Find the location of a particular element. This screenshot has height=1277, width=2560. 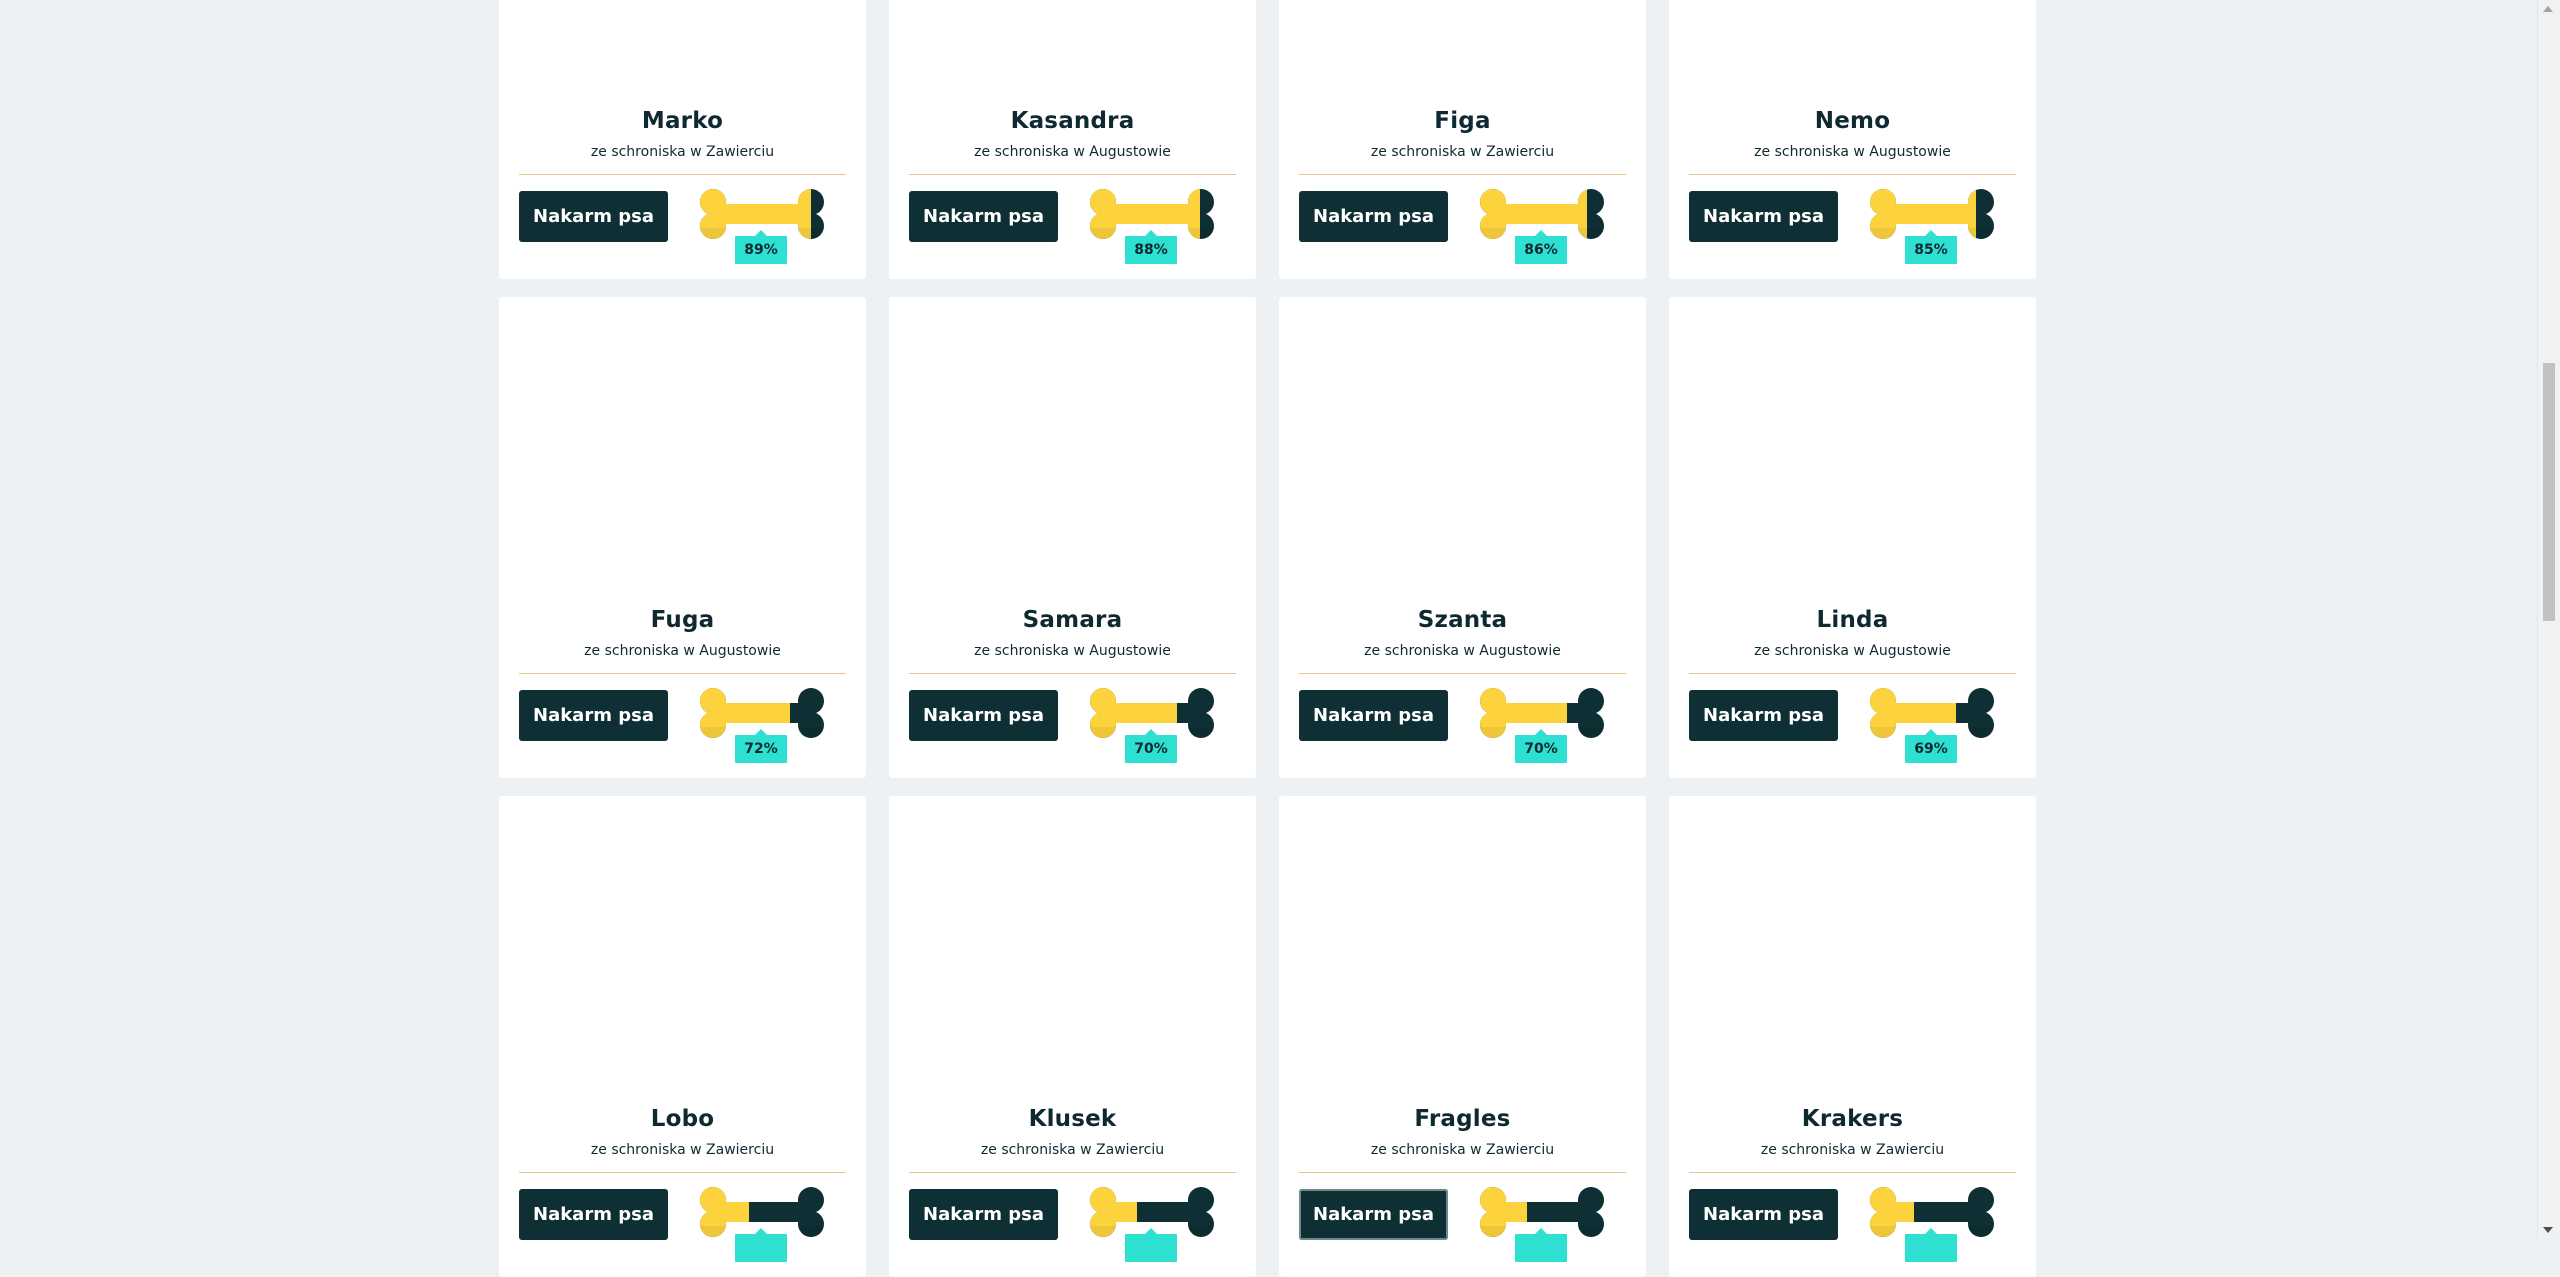

feed-percent-badge: 86% is located at coordinates (1541, 247).